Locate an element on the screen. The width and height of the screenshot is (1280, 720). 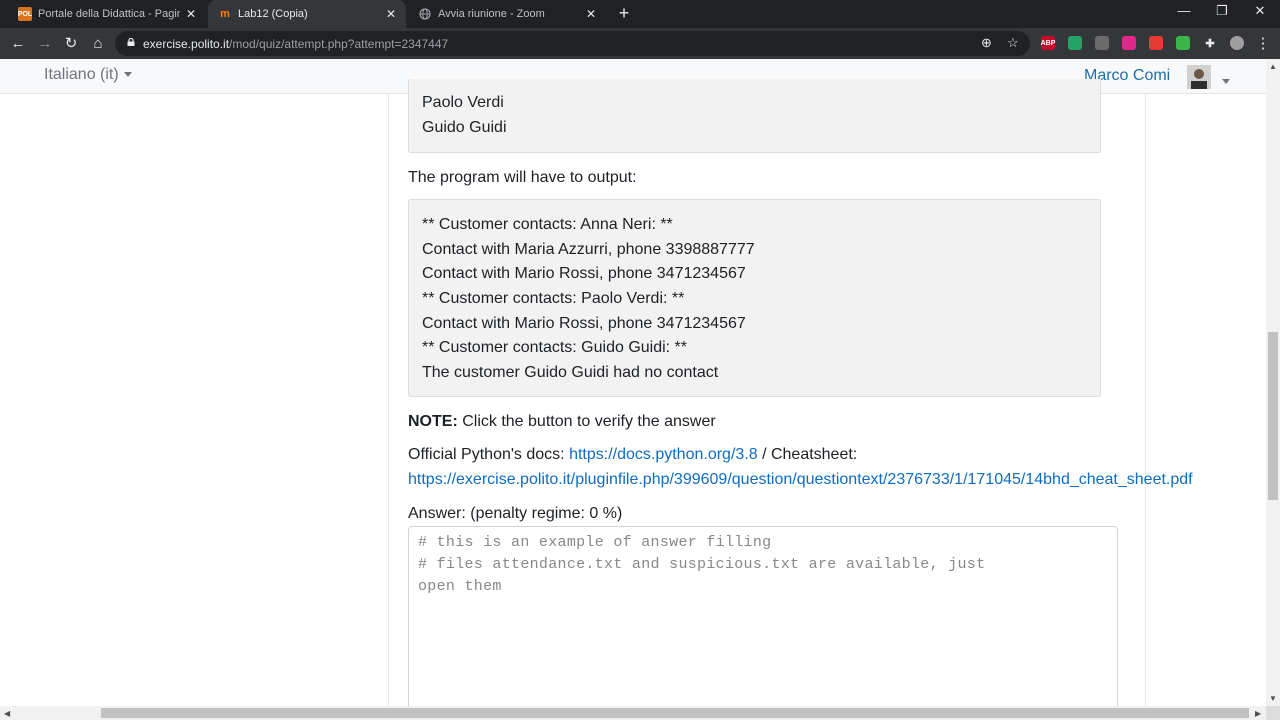
url-path: /mod/quiz/attempt.php?attempt=2347447 is located at coordinates (339, 44).